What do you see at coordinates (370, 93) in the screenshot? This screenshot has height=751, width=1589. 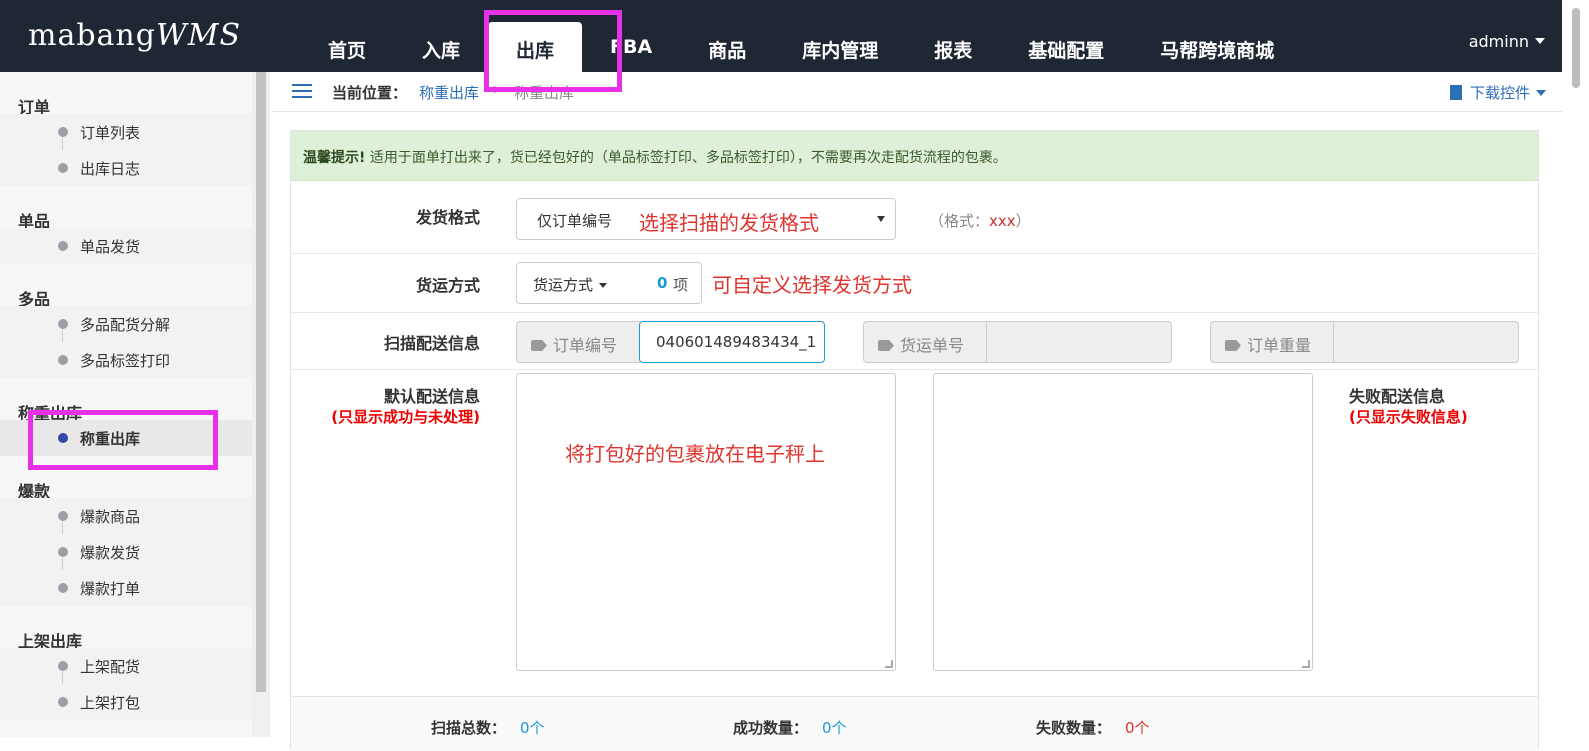 I see `breadcrumb-label: 当前位置：` at bounding box center [370, 93].